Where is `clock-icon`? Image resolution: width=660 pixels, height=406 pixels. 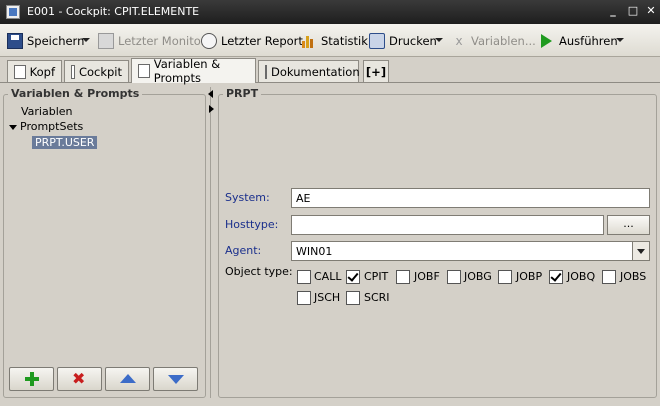
clock-icon is located at coordinates (209, 41).